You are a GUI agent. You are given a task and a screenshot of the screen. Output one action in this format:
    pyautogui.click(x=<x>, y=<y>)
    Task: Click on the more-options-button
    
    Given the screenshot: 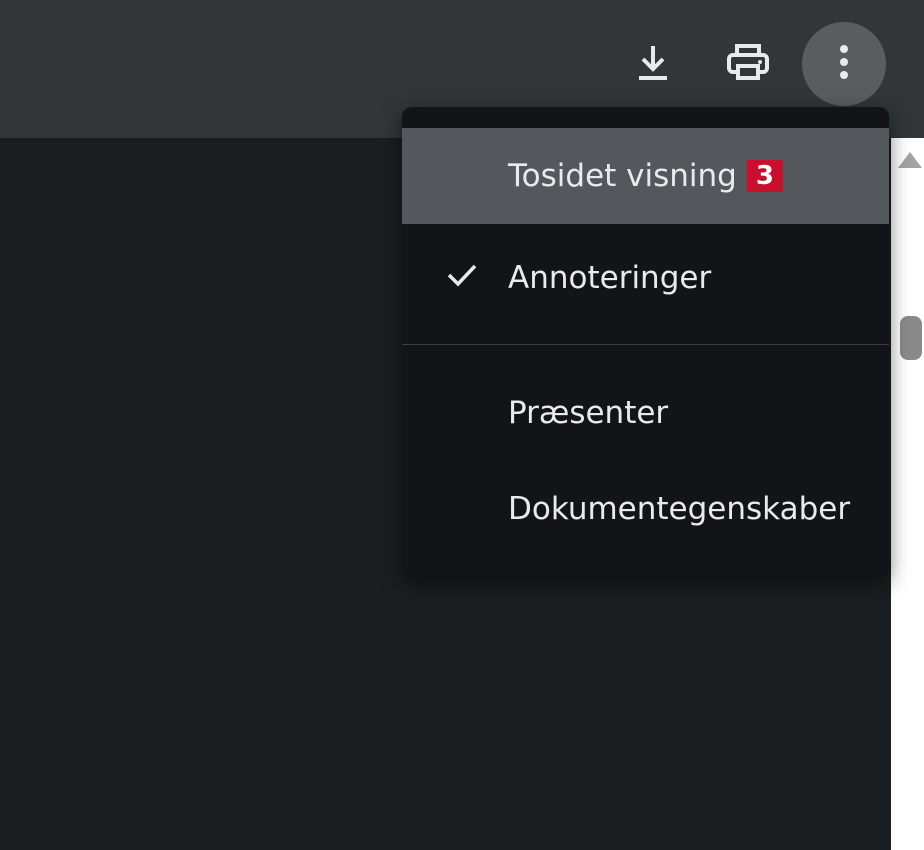 What is the action you would take?
    pyautogui.click(x=844, y=64)
    